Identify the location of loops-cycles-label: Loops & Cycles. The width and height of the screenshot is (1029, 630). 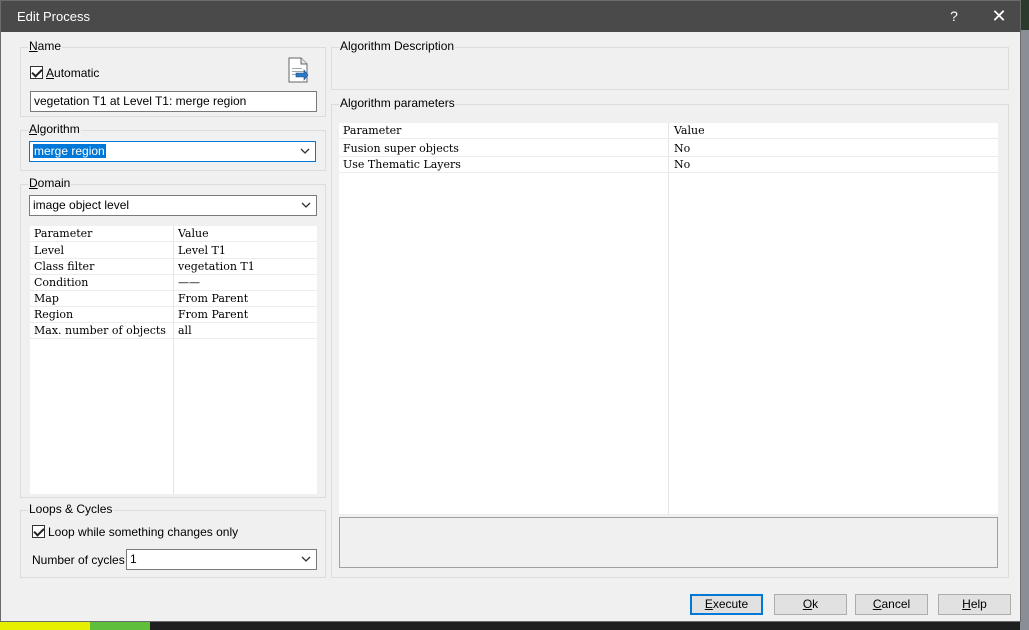
(71, 509).